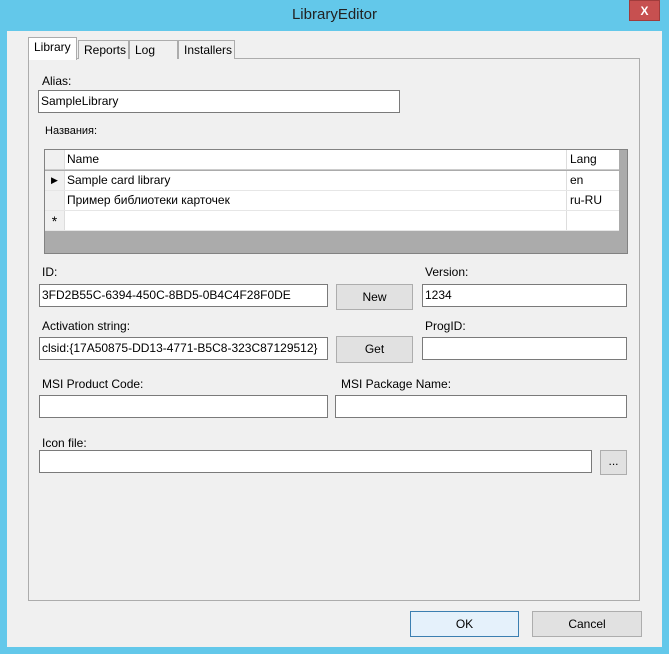 Image resolution: width=669 pixels, height=654 pixels. I want to click on new-row: *, so click(332, 221).